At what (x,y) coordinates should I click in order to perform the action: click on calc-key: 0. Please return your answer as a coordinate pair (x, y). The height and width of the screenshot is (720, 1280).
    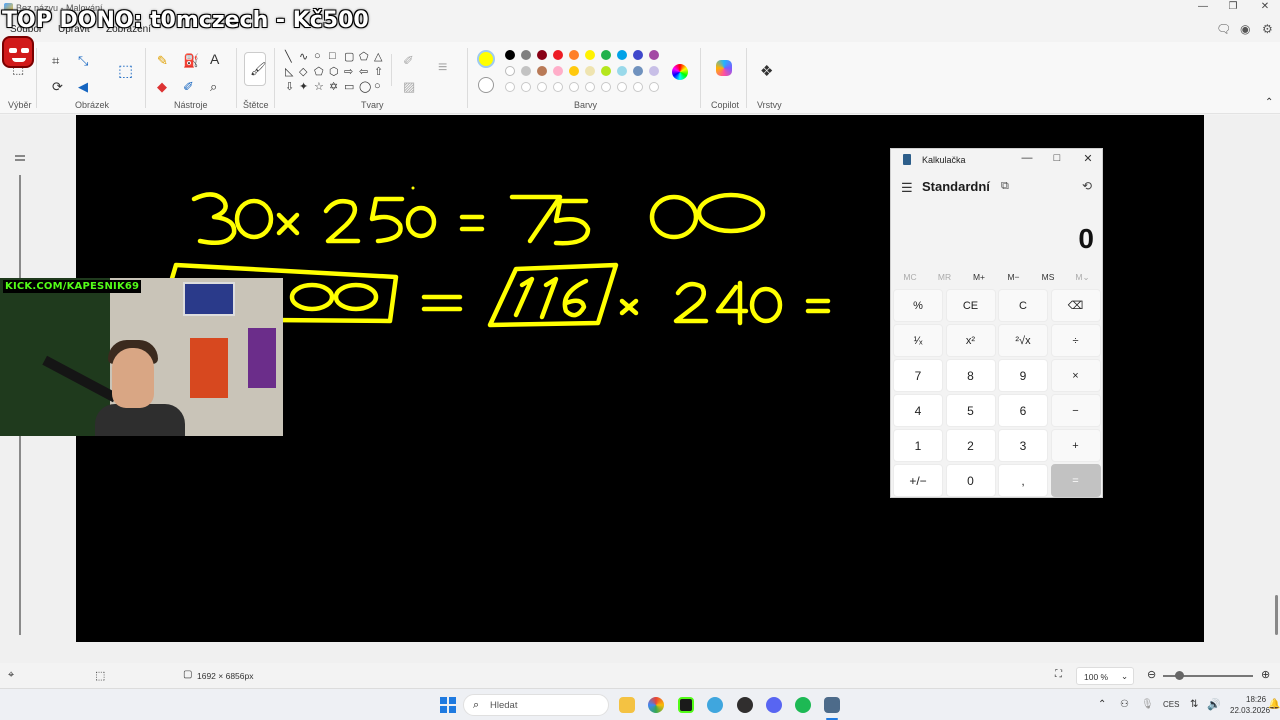
    Looking at the image, I should click on (970, 480).